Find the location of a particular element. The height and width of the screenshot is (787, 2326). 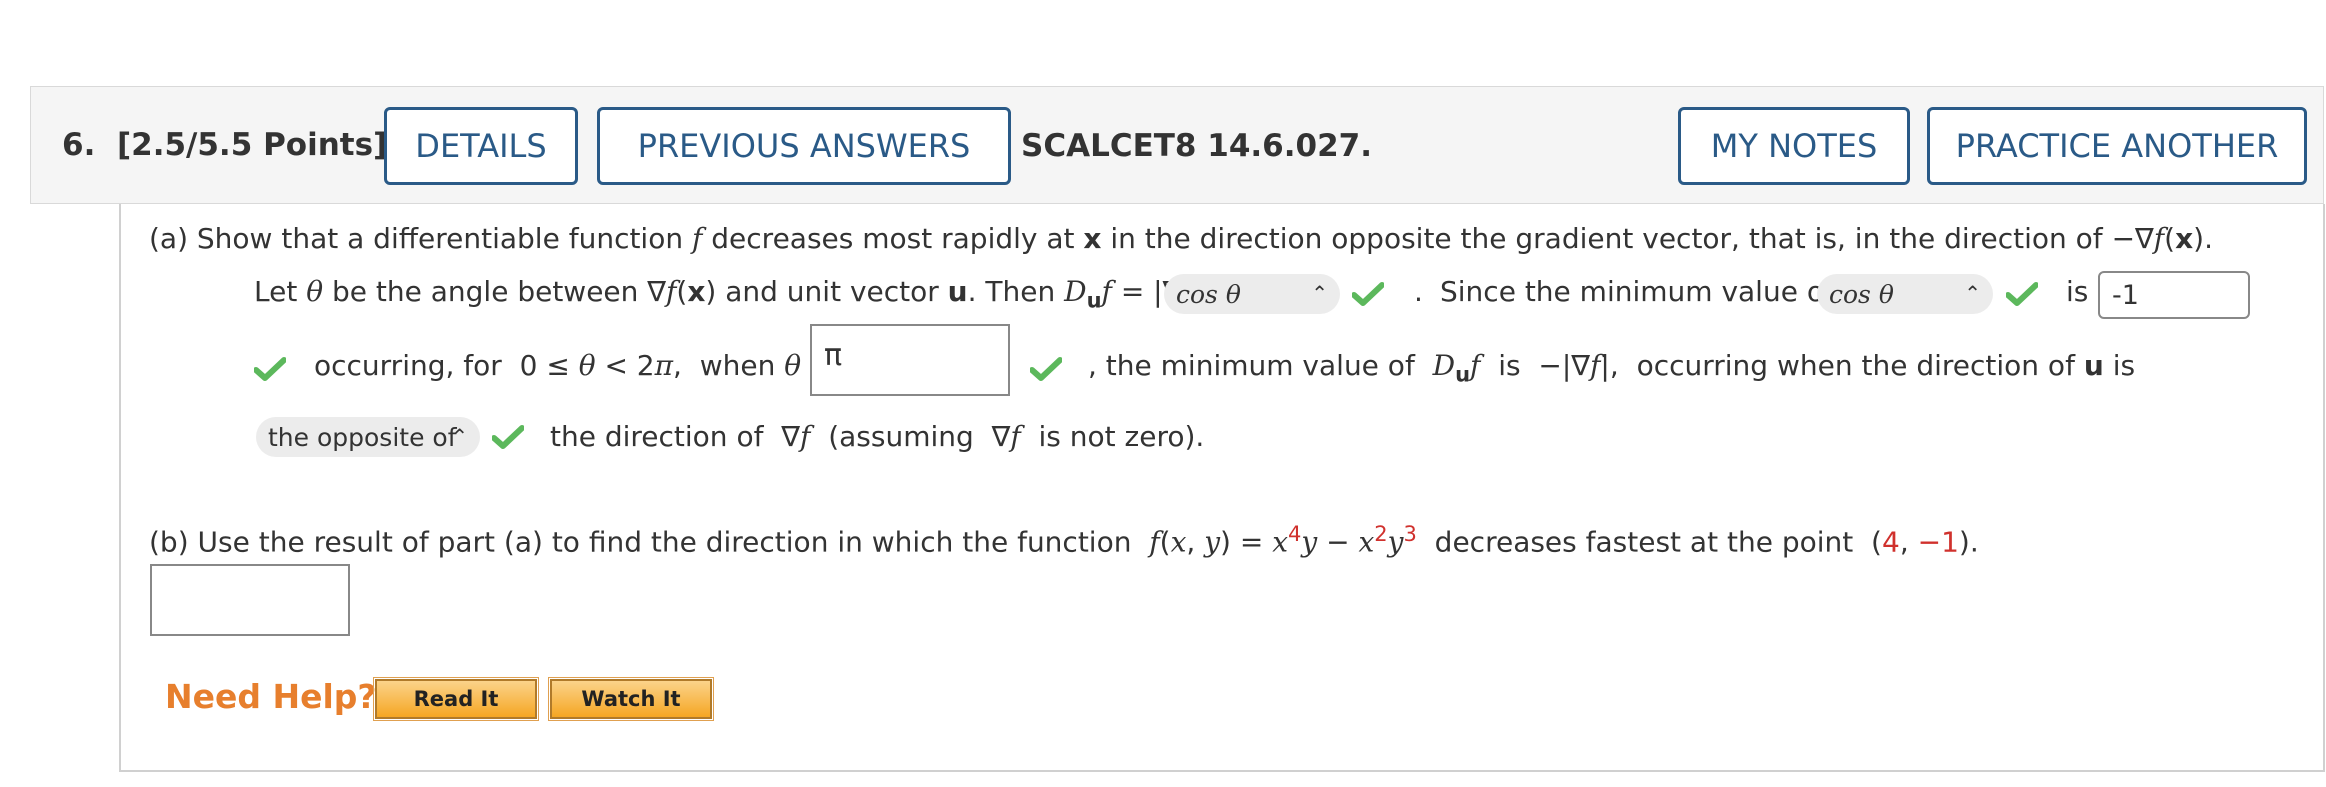

part-a-since-text: Since the minimum value of is located at coordinates (1637, 291).